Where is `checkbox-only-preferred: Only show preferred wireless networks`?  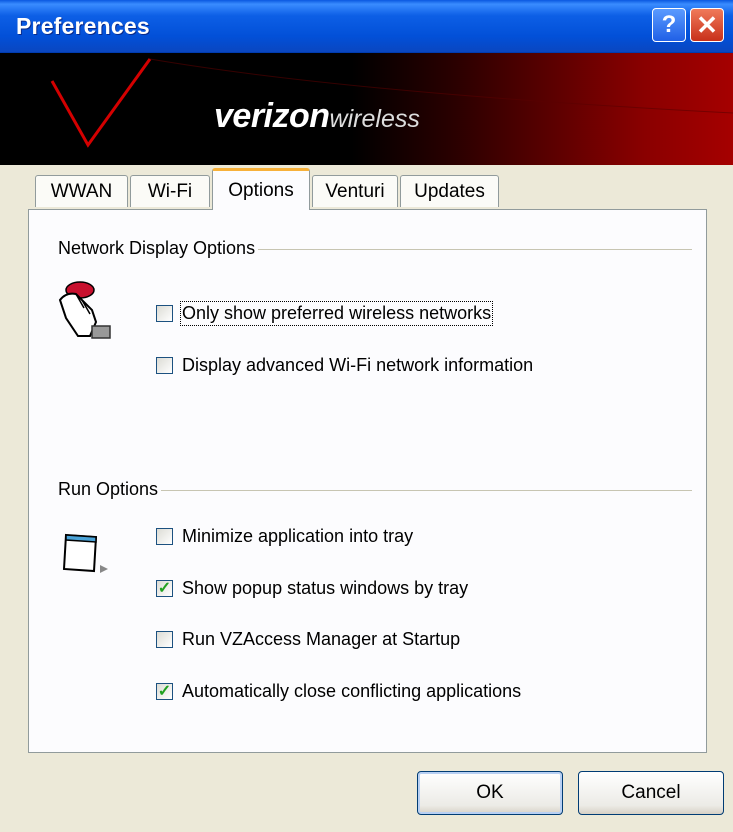 checkbox-only-preferred: Only show preferred wireless networks is located at coordinates (325, 313).